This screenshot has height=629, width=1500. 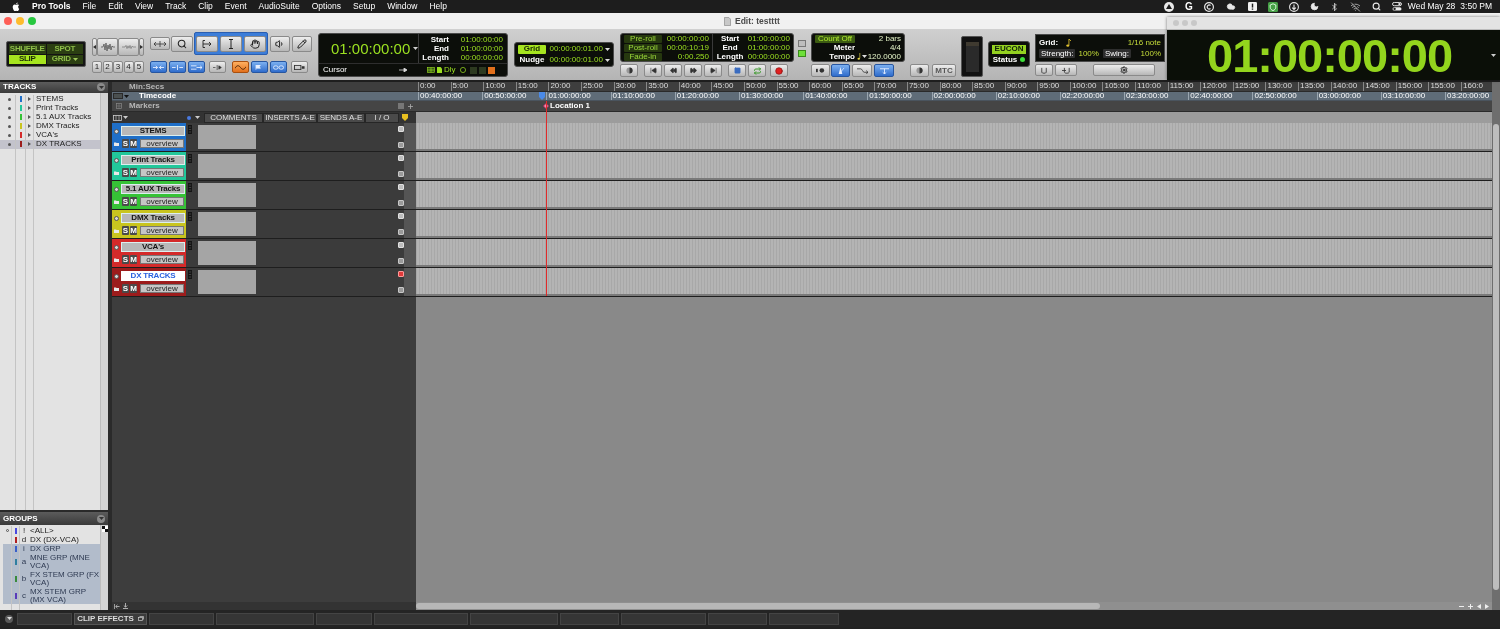 What do you see at coordinates (231, 43) in the screenshot?
I see `smart-tool-group` at bounding box center [231, 43].